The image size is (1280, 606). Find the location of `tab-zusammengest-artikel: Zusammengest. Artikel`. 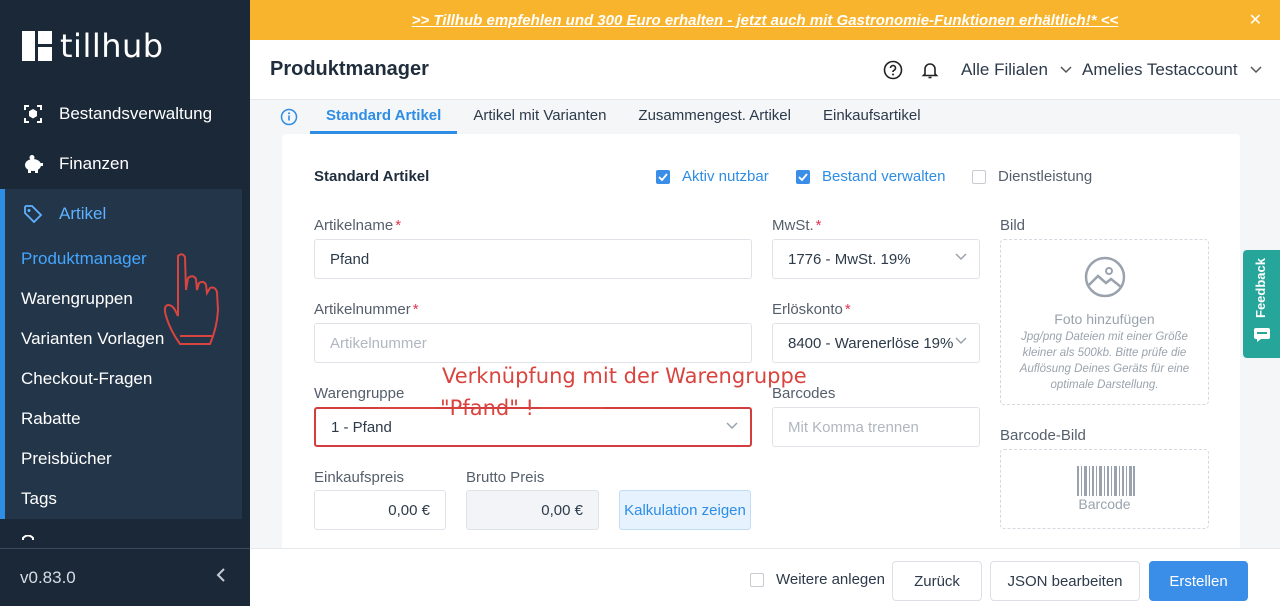

tab-zusammengest-artikel: Zusammengest. Artikel is located at coordinates (714, 120).